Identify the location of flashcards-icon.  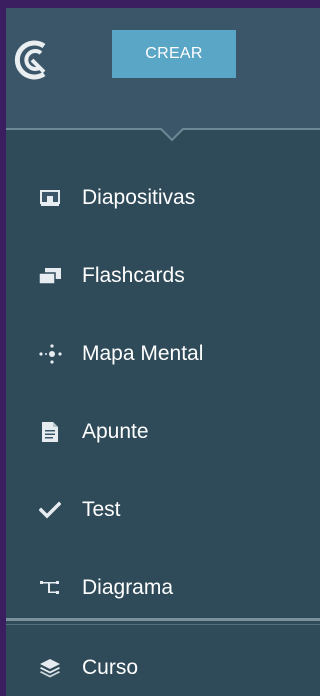
(50, 276).